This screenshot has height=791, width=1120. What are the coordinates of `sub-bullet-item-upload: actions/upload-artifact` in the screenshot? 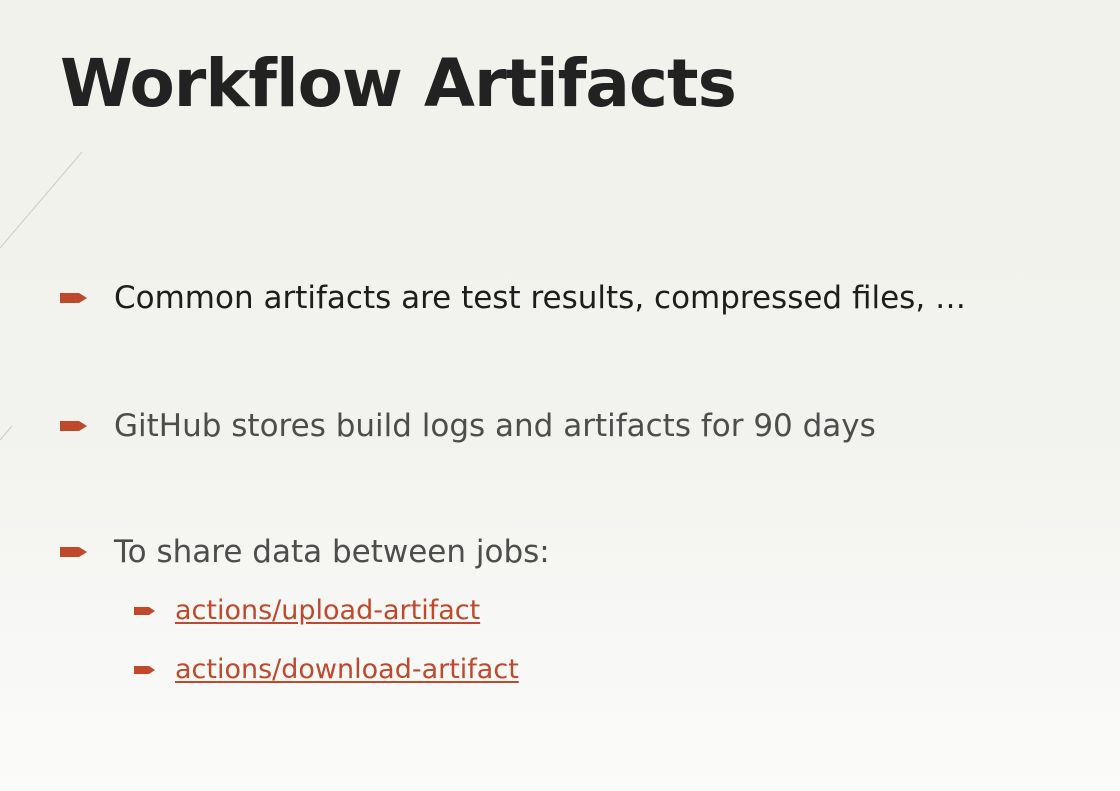 It's located at (307, 611).